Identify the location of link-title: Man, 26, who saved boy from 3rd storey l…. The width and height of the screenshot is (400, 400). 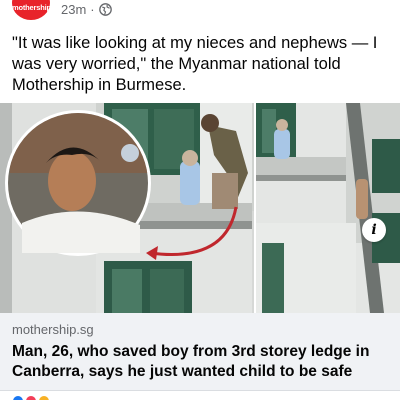
(191, 361).